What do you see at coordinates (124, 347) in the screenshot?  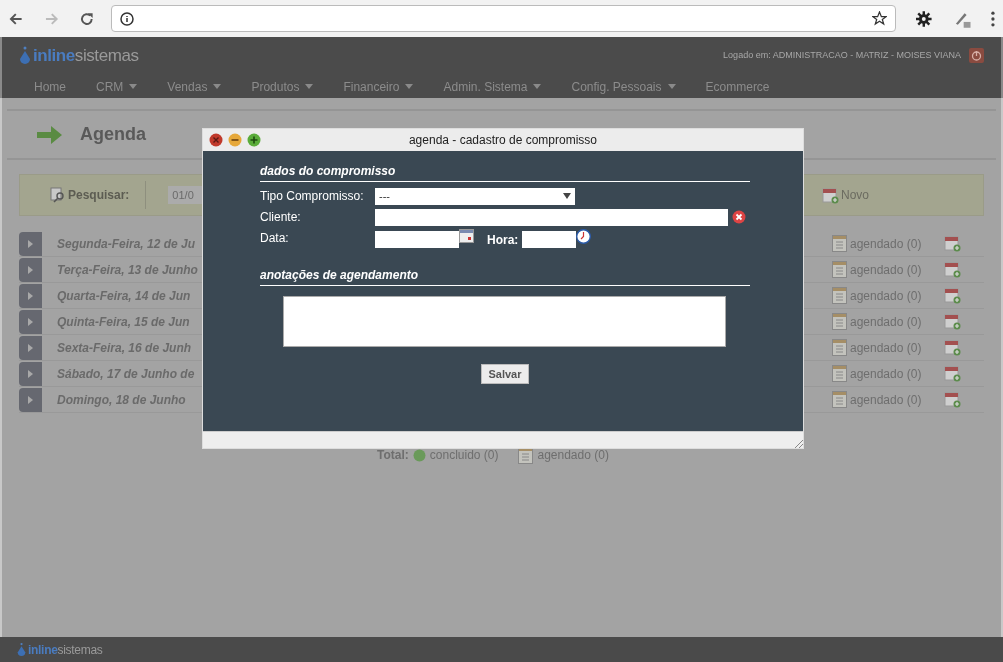 I see `day-label: Sexta-Feira, 16 de Junh` at bounding box center [124, 347].